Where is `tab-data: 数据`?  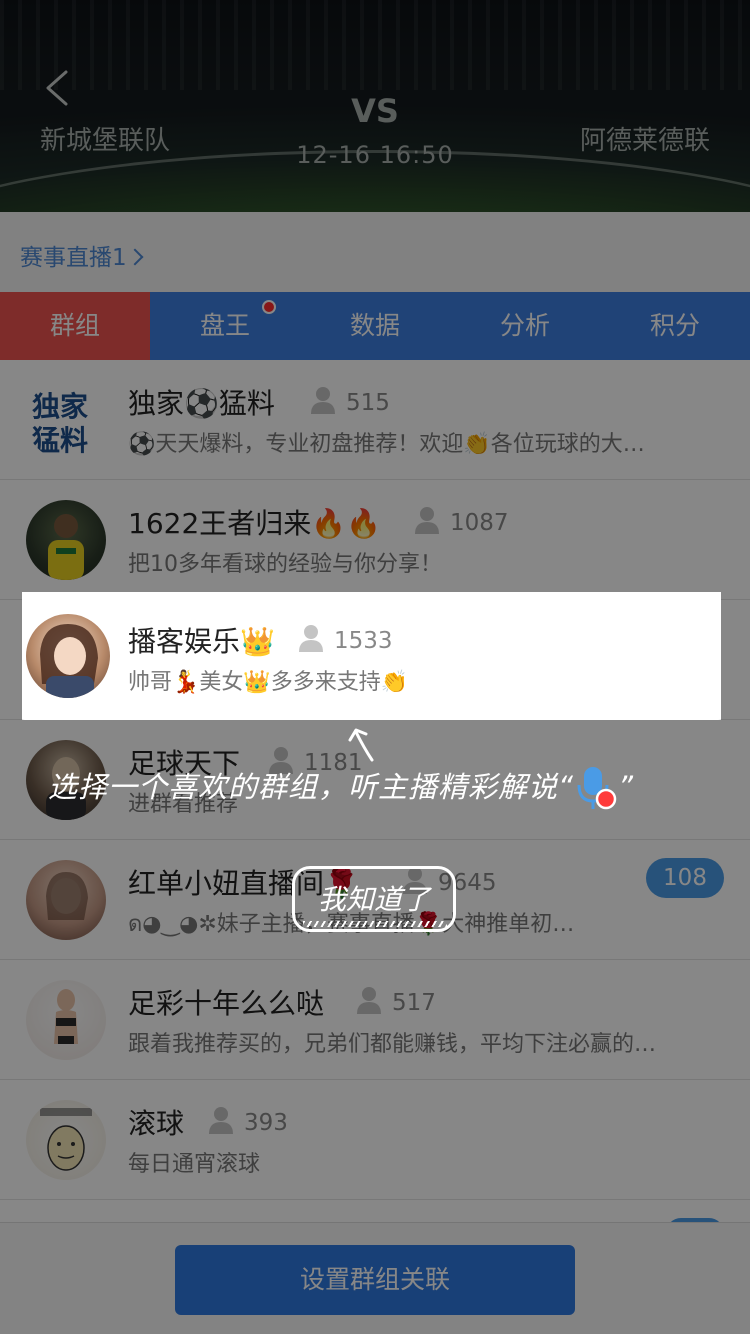 tab-data: 数据 is located at coordinates (375, 326).